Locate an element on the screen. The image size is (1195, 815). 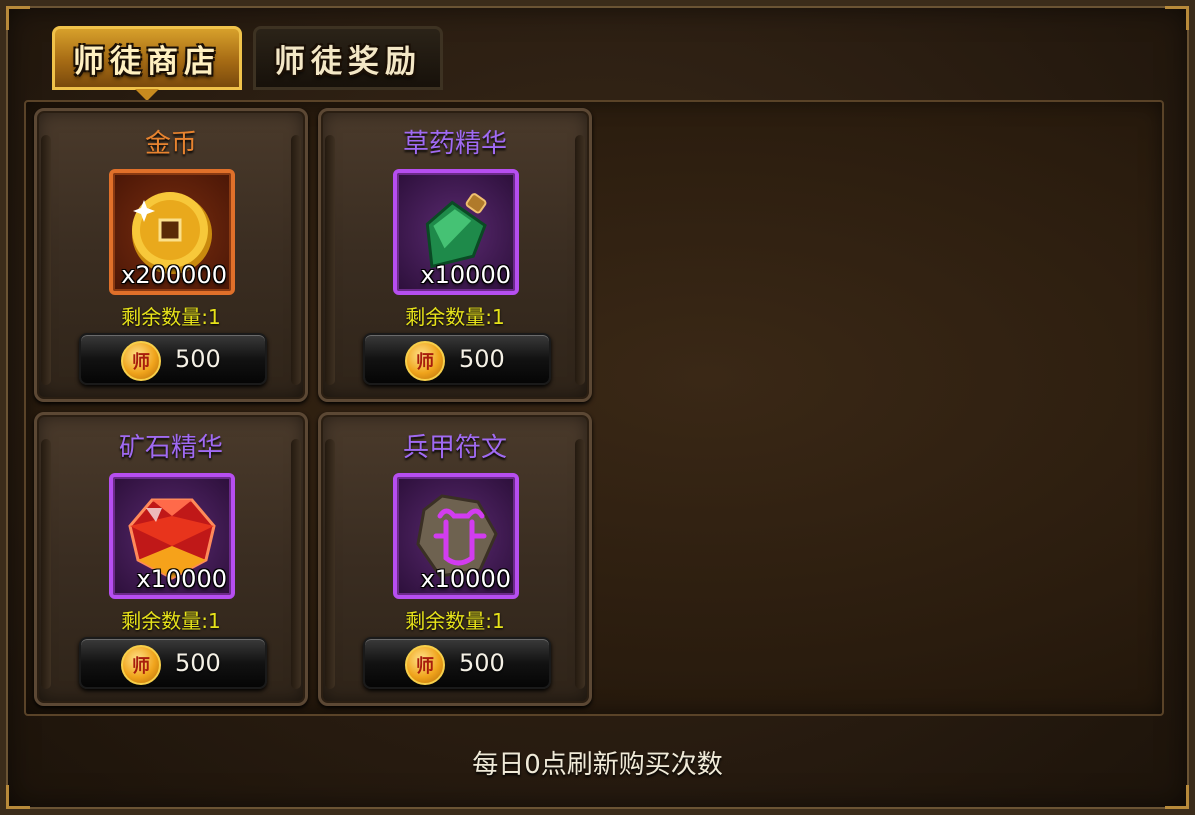
item-name: 金币 is located at coordinates (170, 144).